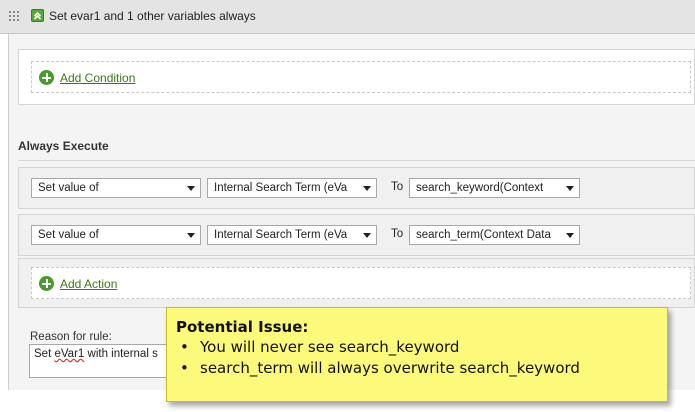  What do you see at coordinates (44, 354) in the screenshot?
I see `reason-text-prefix: Set` at bounding box center [44, 354].